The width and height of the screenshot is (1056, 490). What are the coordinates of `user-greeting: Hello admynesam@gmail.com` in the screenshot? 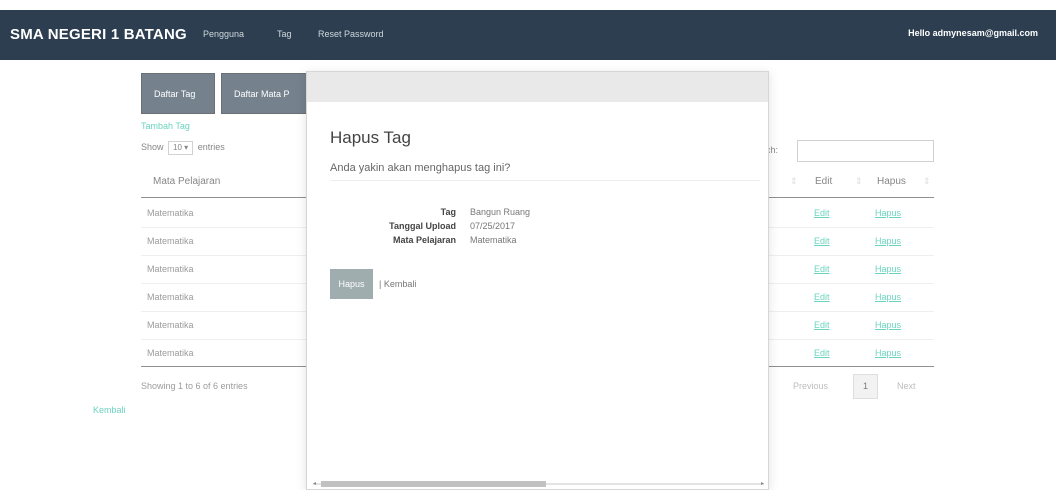 It's located at (973, 33).